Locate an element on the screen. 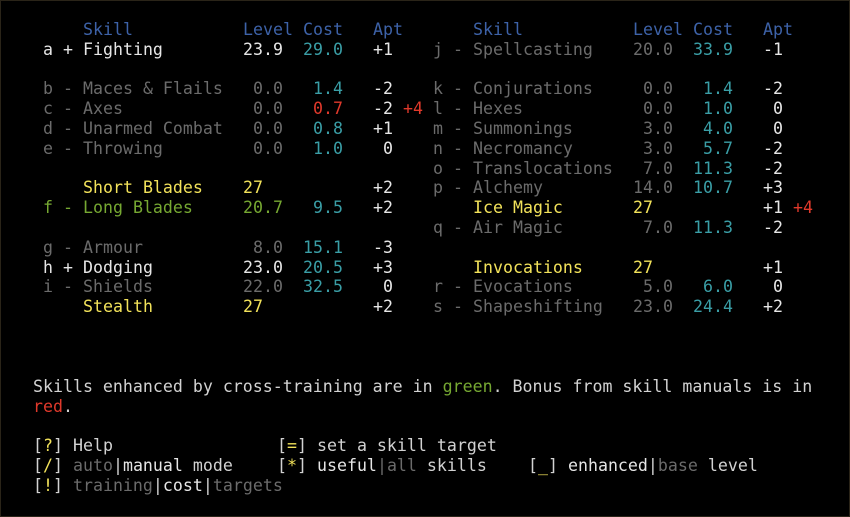  skill-name: Short Blades is located at coordinates (143, 188).